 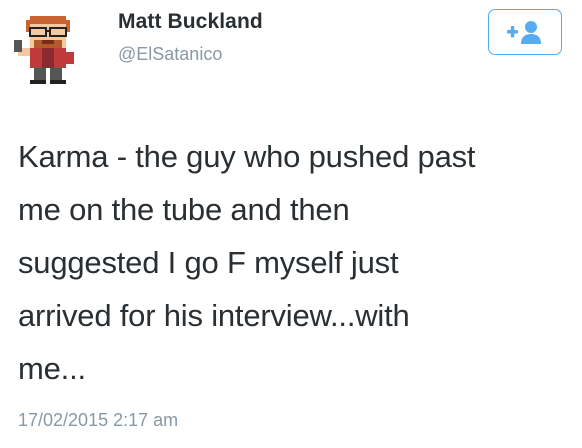 What do you see at coordinates (44, 50) in the screenshot?
I see `pixel-art-avatar-icon` at bounding box center [44, 50].